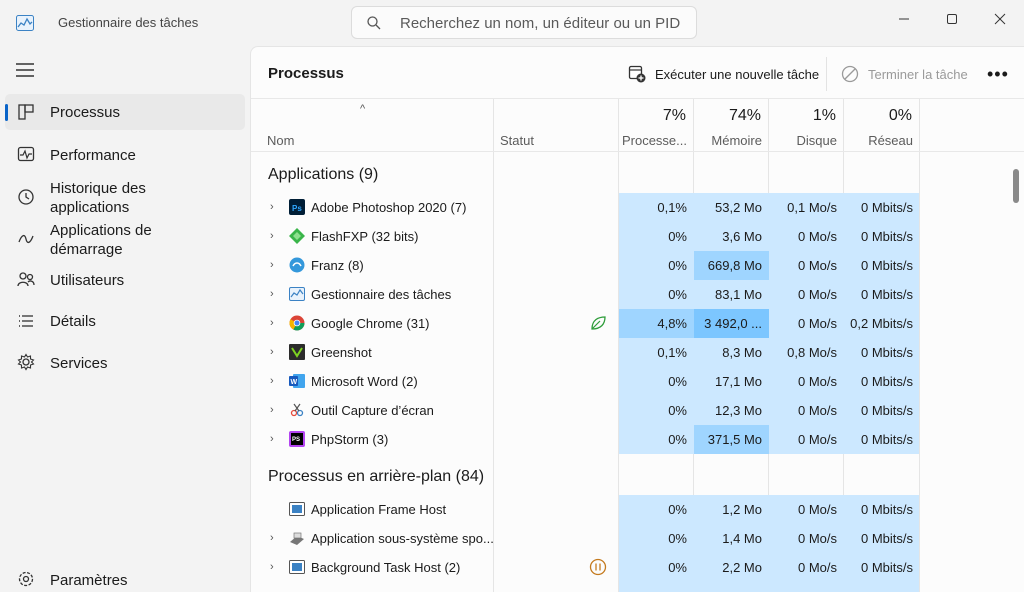 Image resolution: width=1024 pixels, height=592 pixels. I want to click on column-header-memory: Mémoire, so click(728, 140).